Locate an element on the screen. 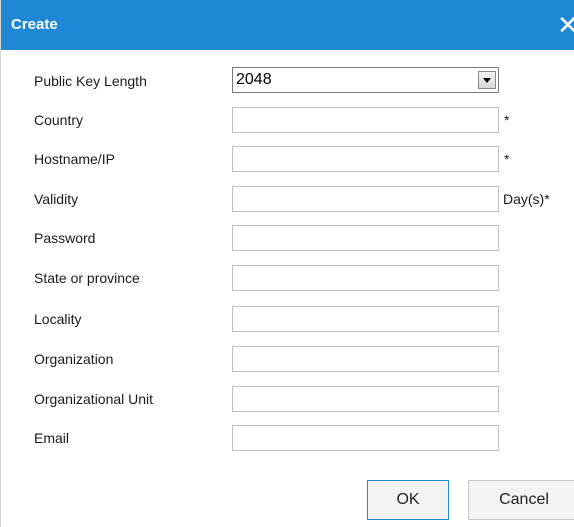 This screenshot has height=527, width=574. locality-field is located at coordinates (365, 319).